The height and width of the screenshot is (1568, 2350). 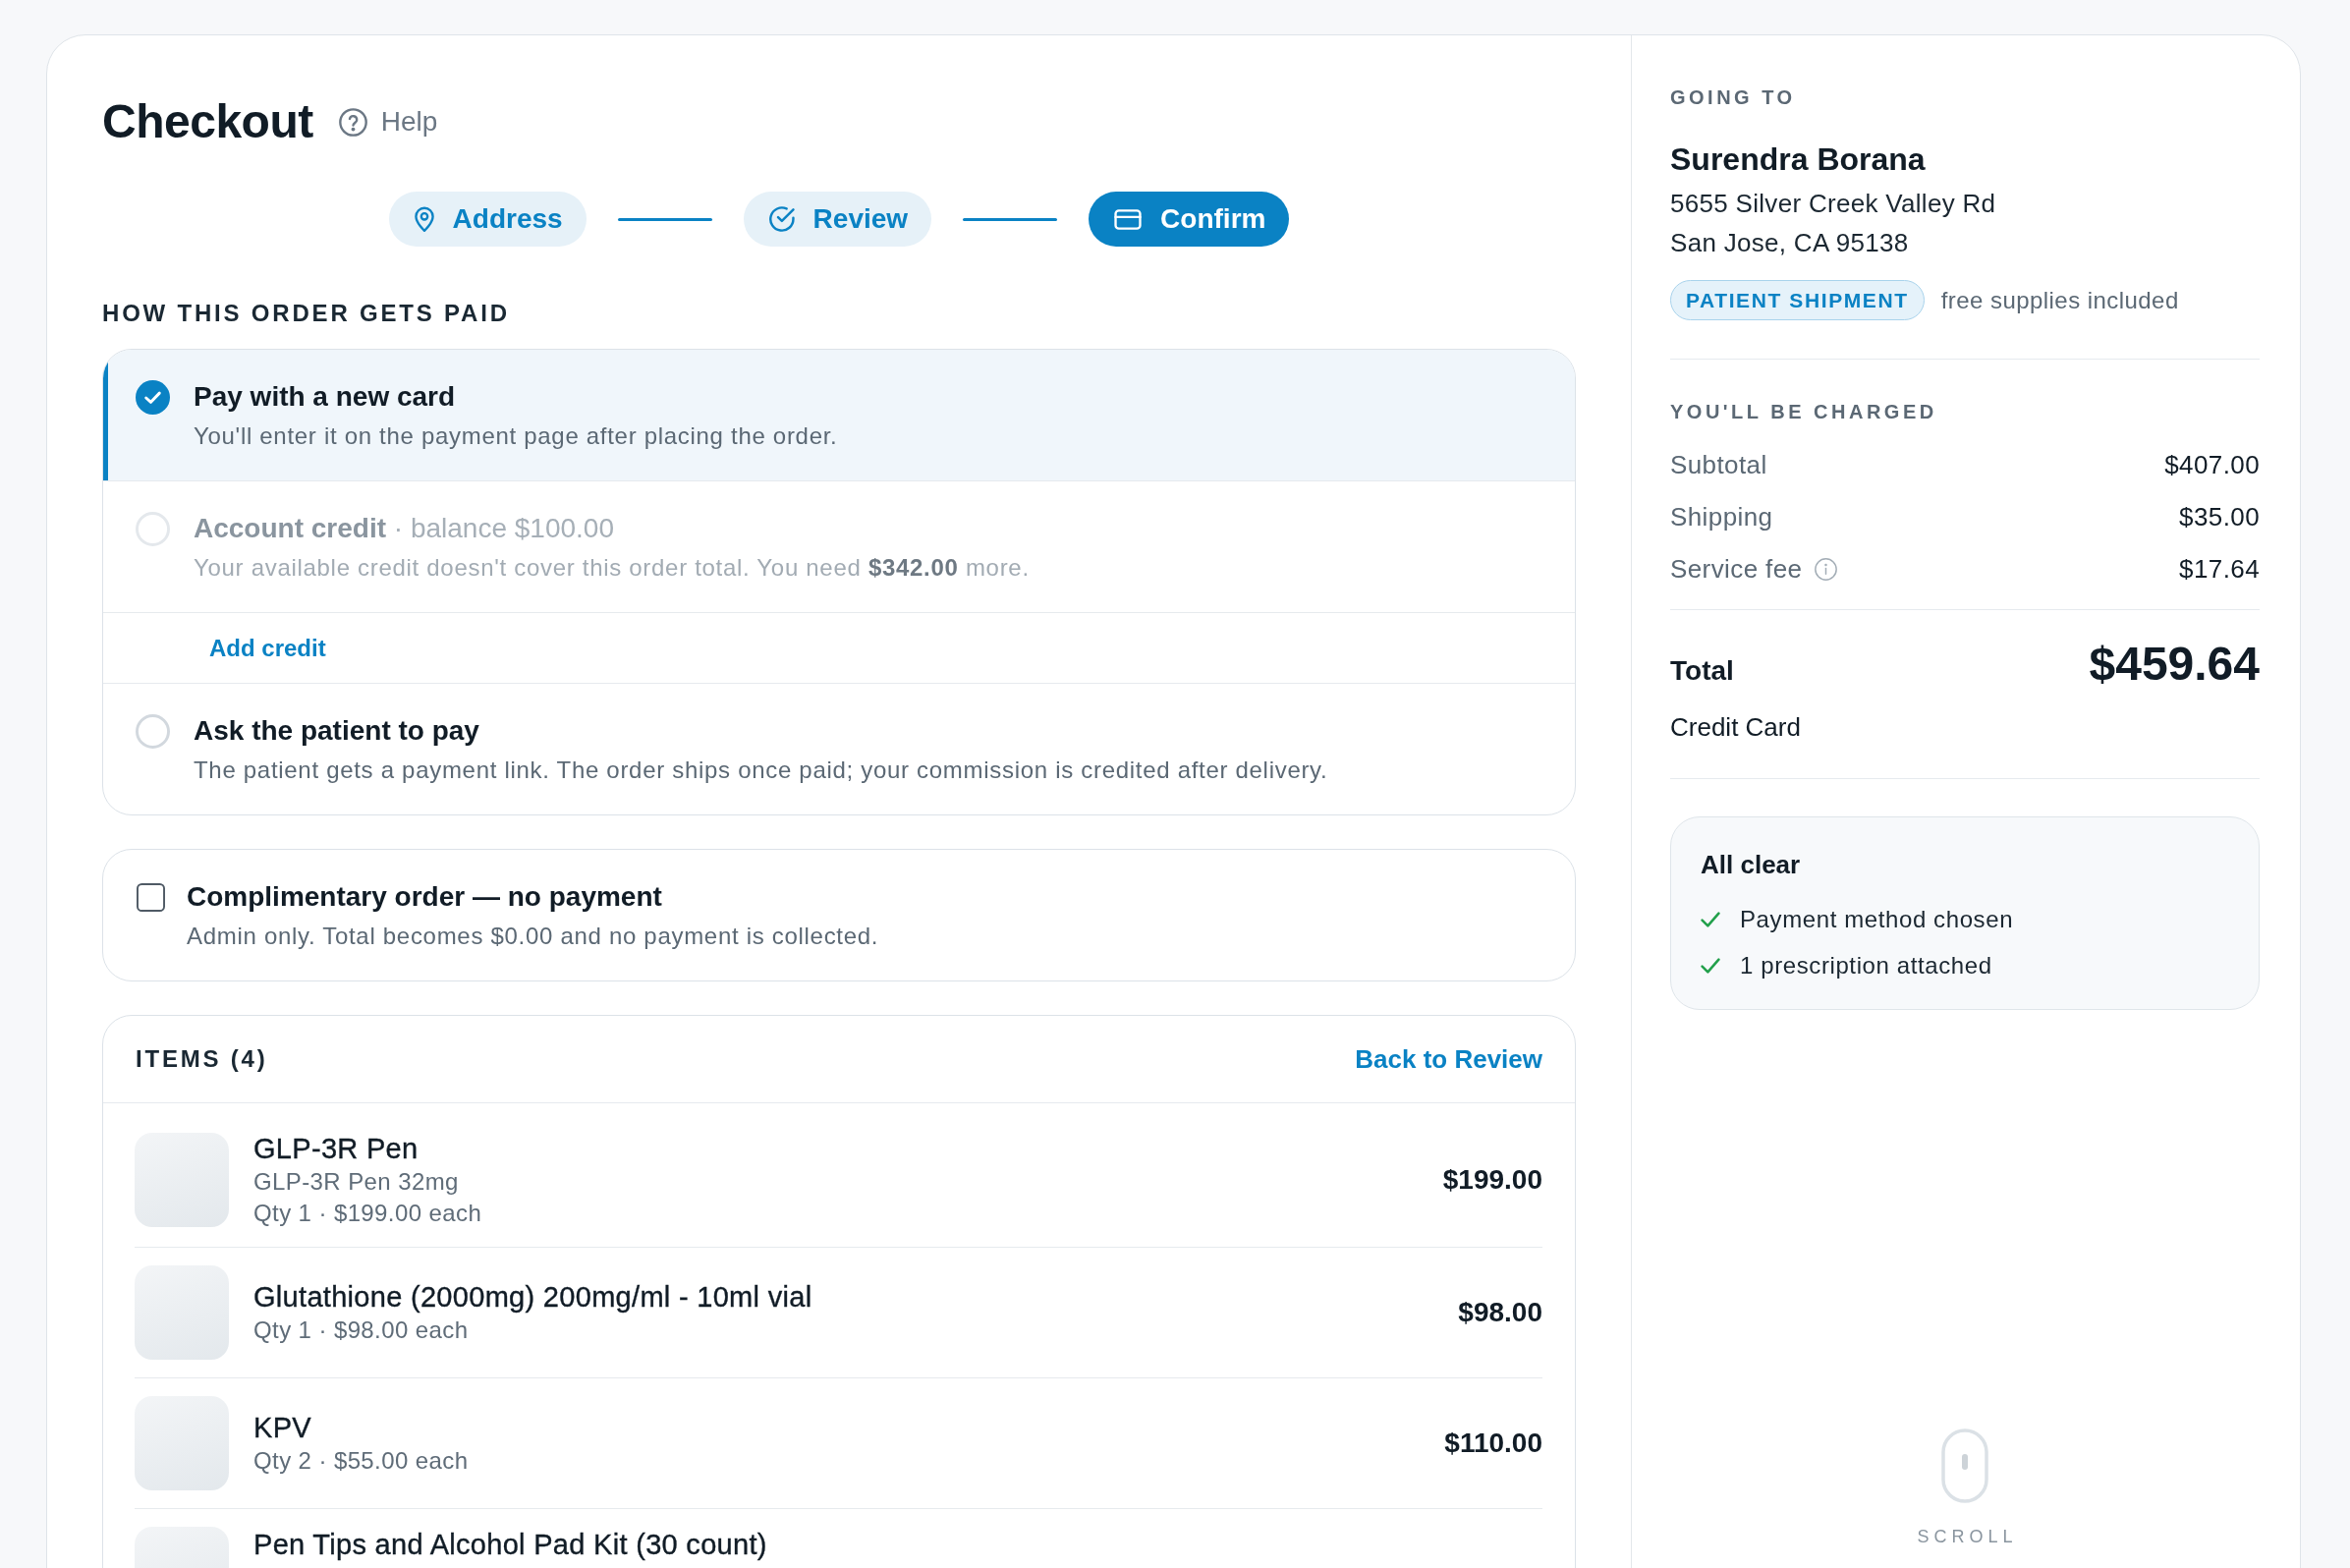 I want to click on section-heading: ITEMS (4), so click(x=202, y=1059).